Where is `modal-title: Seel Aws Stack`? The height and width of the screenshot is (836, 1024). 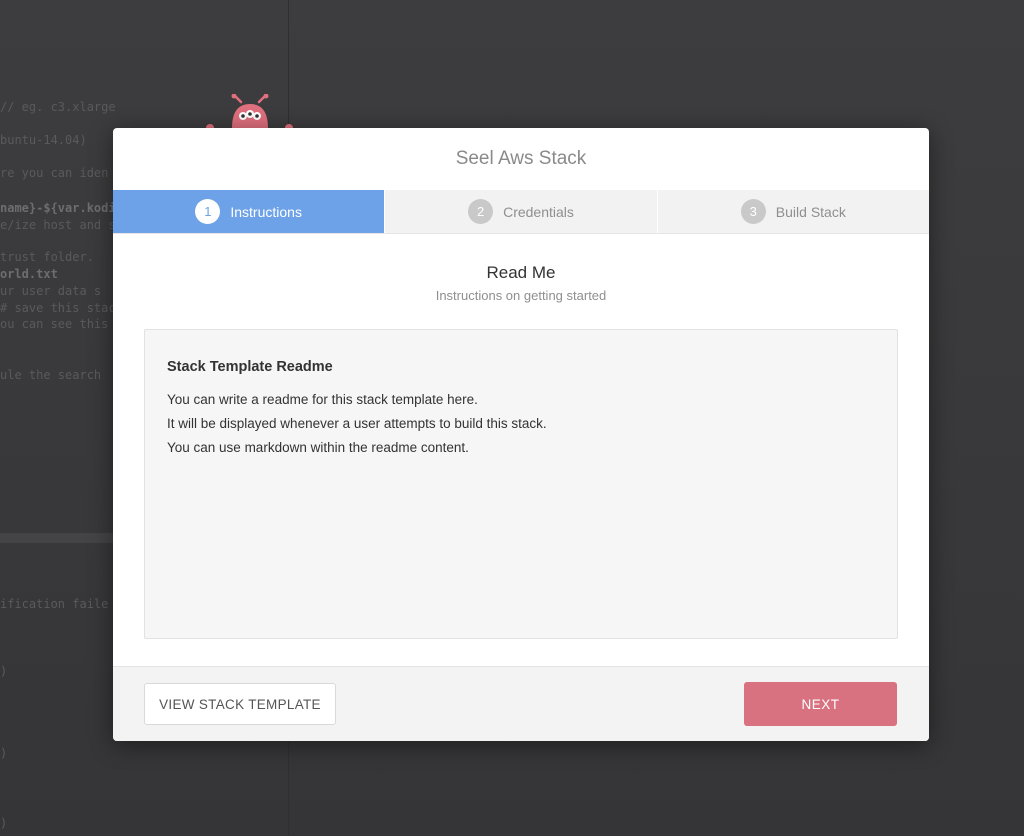 modal-title: Seel Aws Stack is located at coordinates (521, 158).